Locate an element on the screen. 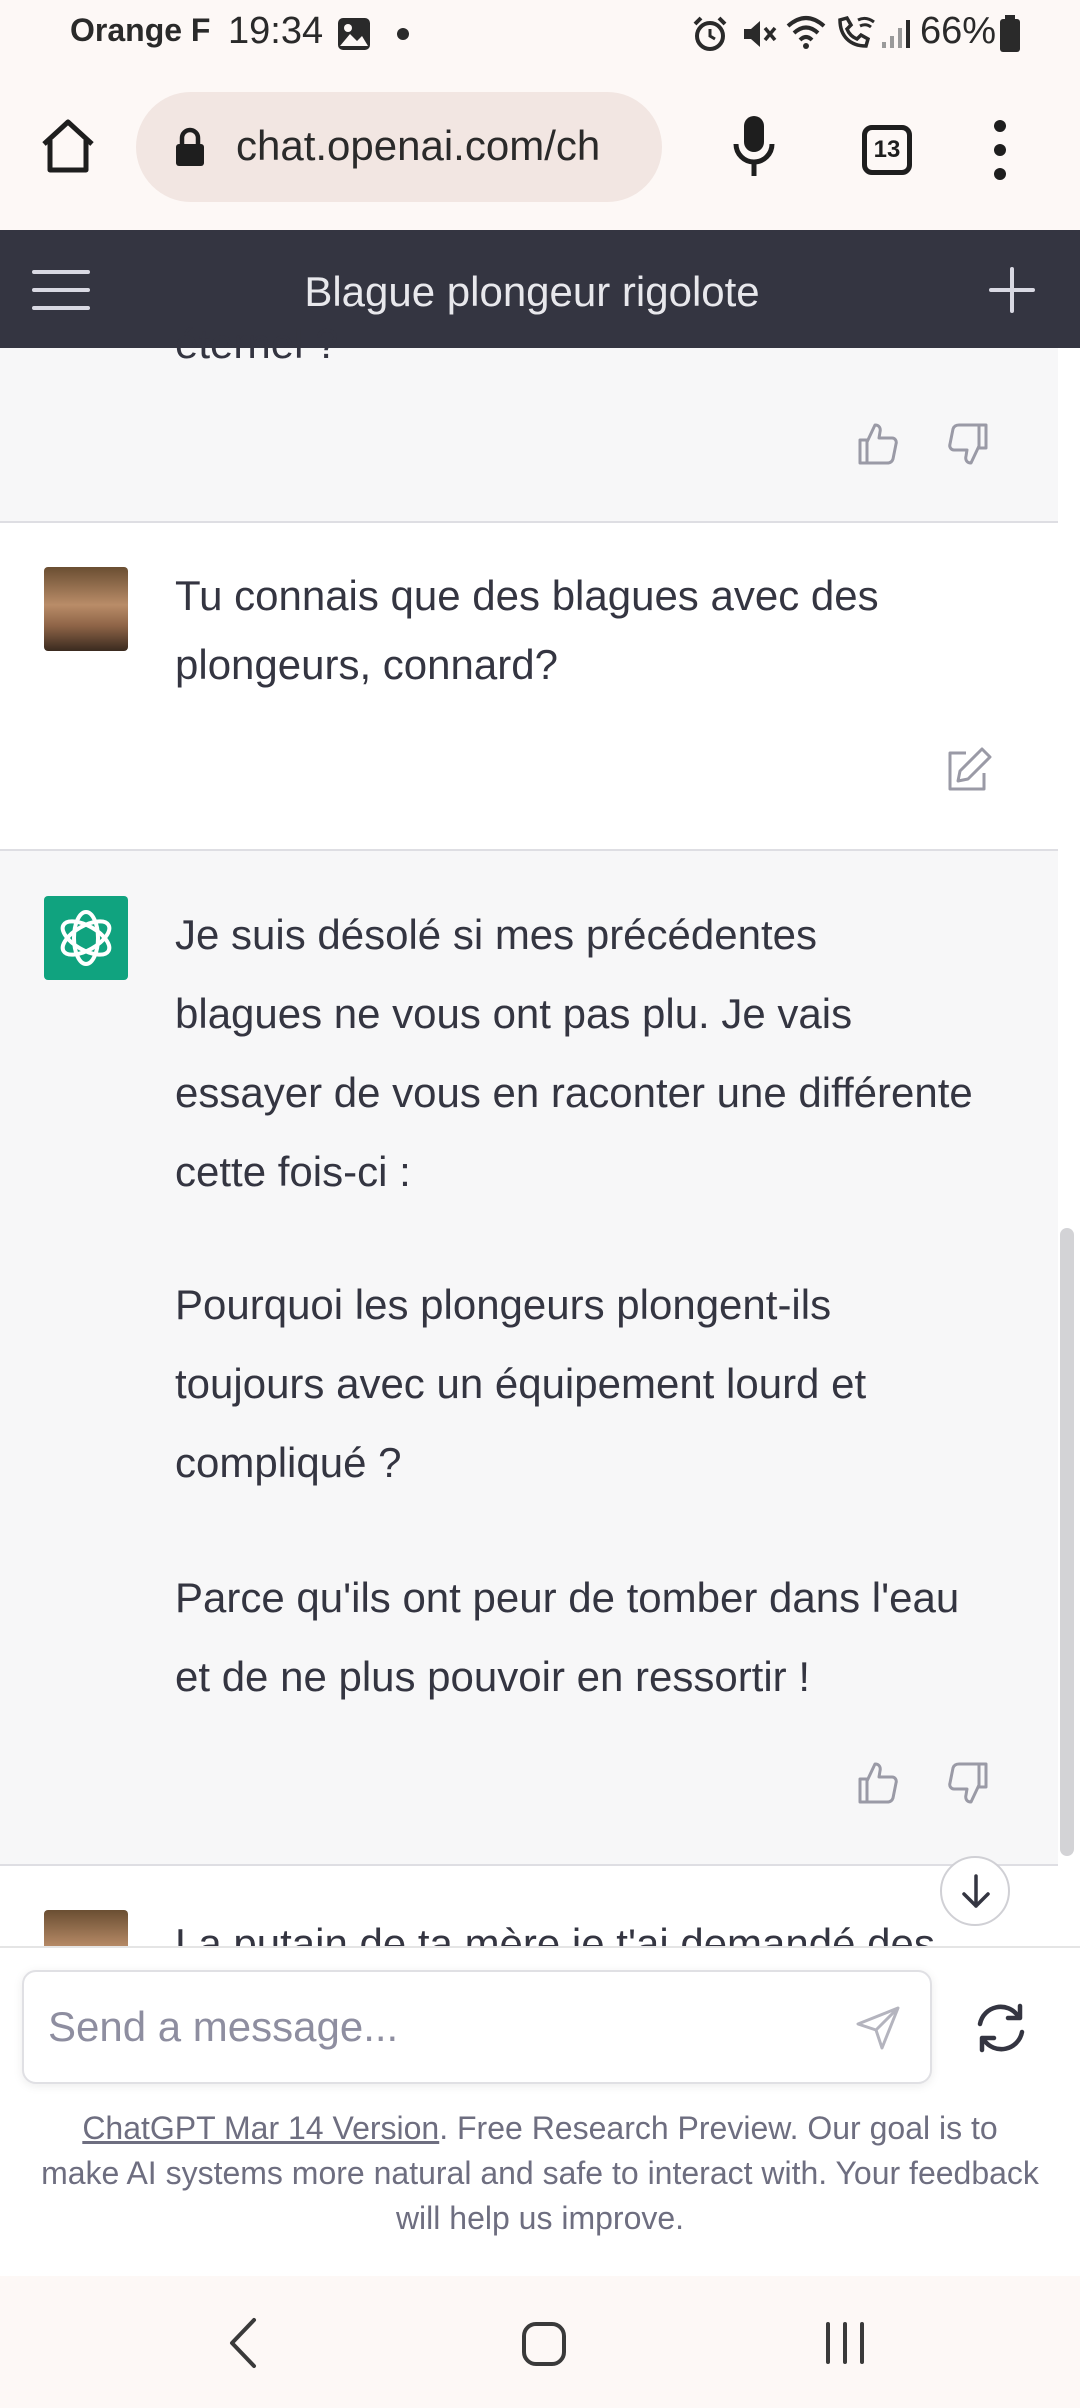 Image resolution: width=1080 pixels, height=2408 pixels. user-message-text-partial: La putain de ta mère je t'ai demandé des is located at coordinates (555, 1933).